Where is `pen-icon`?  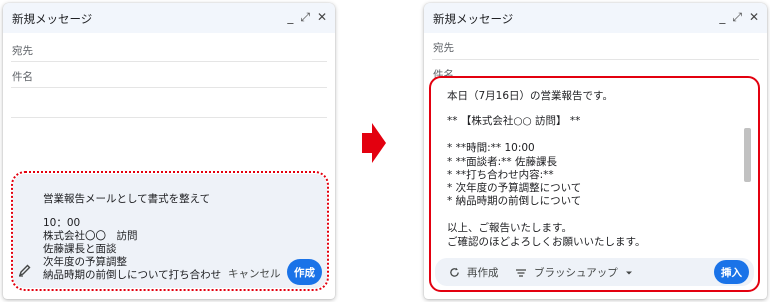
pen-icon is located at coordinates (24, 270).